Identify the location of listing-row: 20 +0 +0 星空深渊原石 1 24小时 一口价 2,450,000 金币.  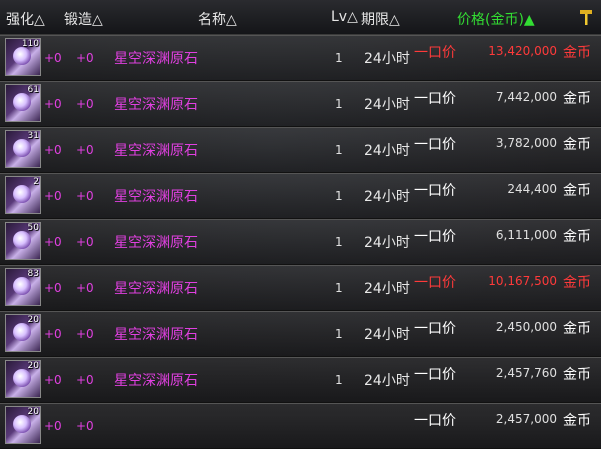
(300, 334).